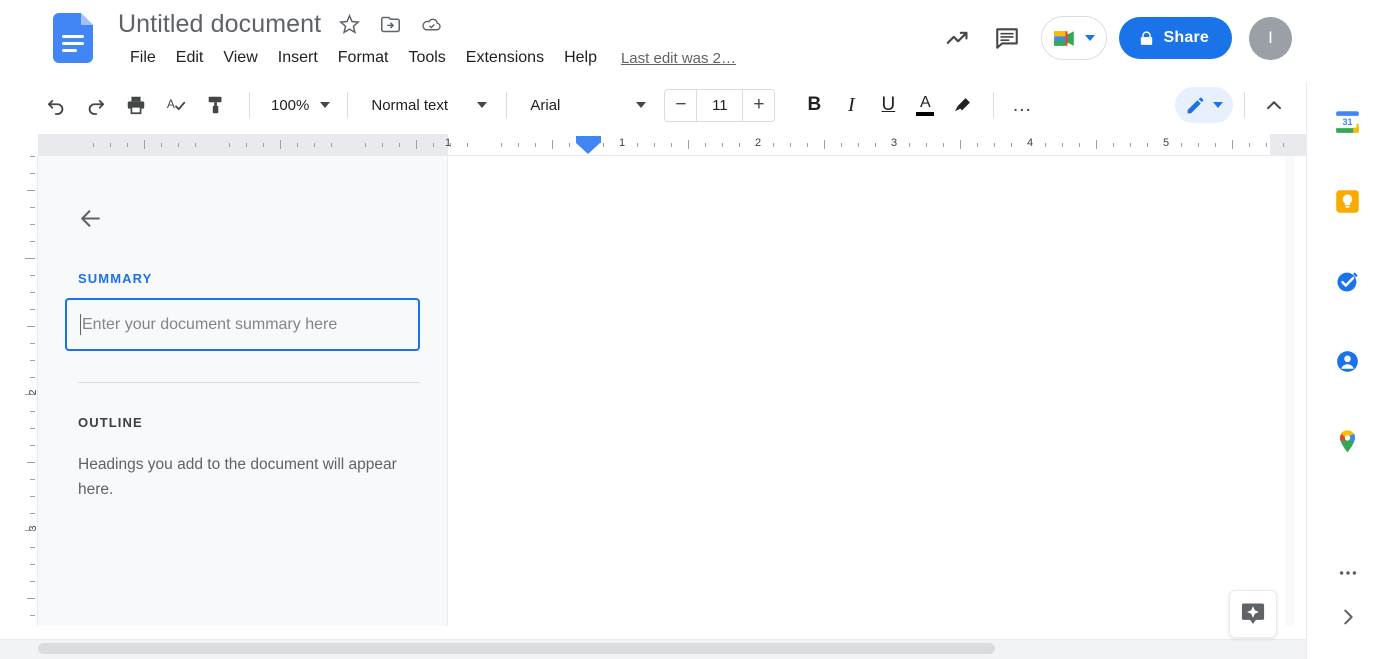  Describe the element at coordinates (1348, 441) in the screenshot. I see `google-maps-icon` at that location.